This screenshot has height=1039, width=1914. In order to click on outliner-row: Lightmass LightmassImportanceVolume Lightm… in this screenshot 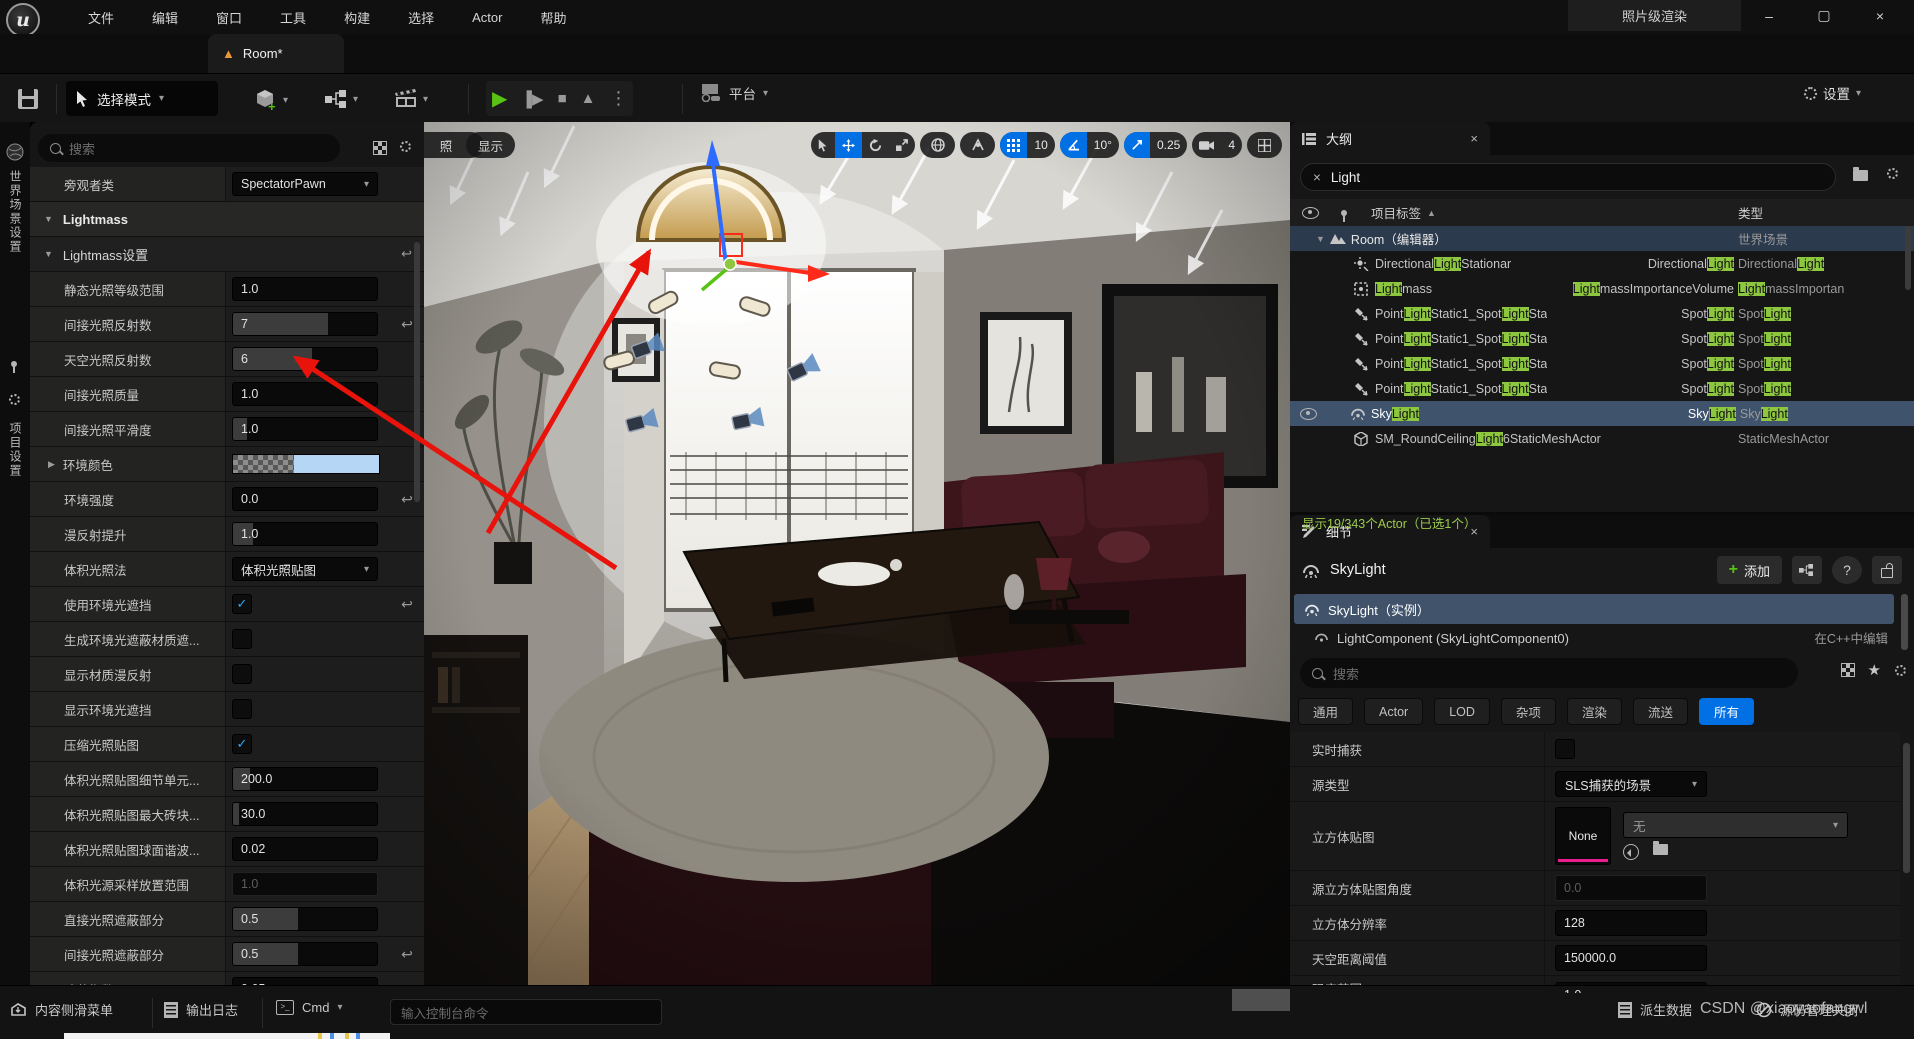, I will do `click(1602, 288)`.